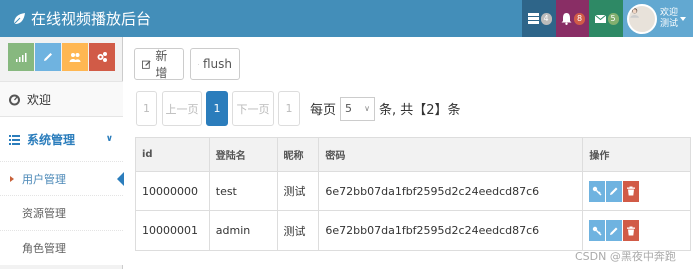 This screenshot has height=269, width=693. What do you see at coordinates (173, 230) in the screenshot?
I see `cell-id: 10000001` at bounding box center [173, 230].